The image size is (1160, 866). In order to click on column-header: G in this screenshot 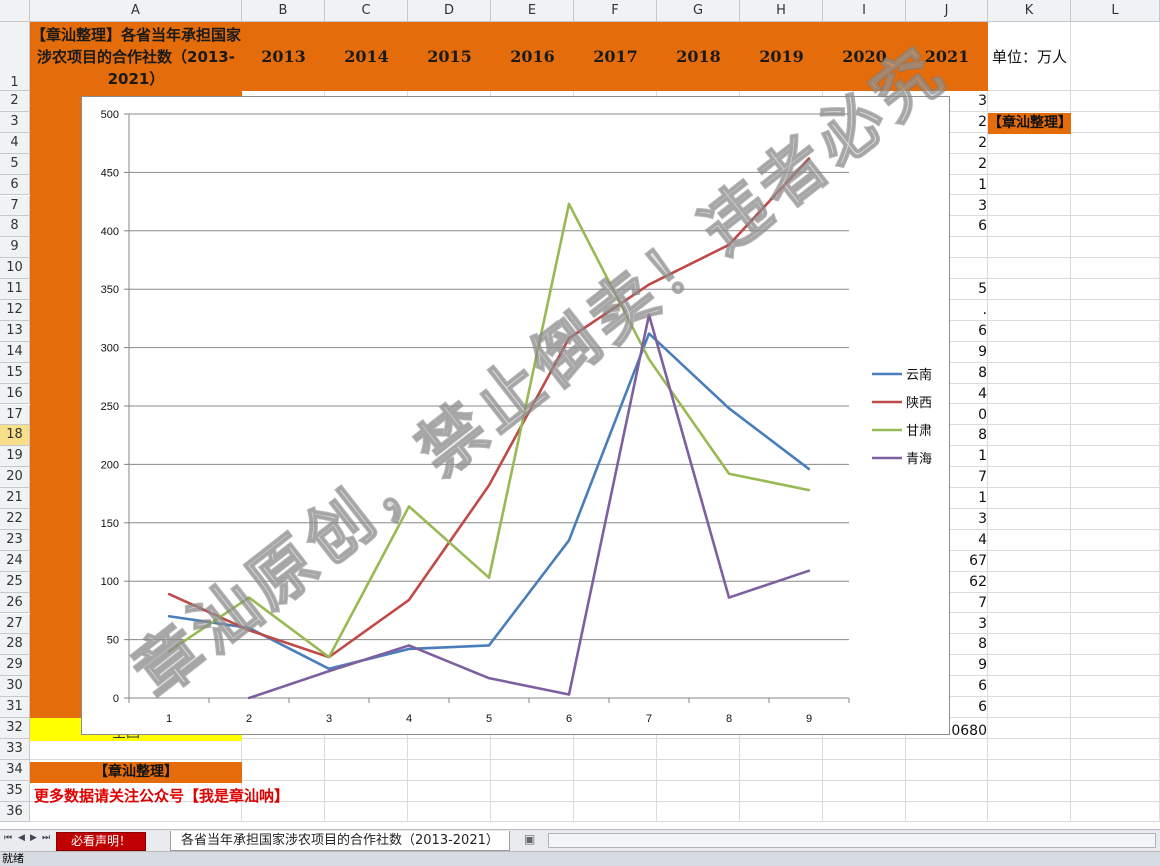, I will do `click(698, 11)`.